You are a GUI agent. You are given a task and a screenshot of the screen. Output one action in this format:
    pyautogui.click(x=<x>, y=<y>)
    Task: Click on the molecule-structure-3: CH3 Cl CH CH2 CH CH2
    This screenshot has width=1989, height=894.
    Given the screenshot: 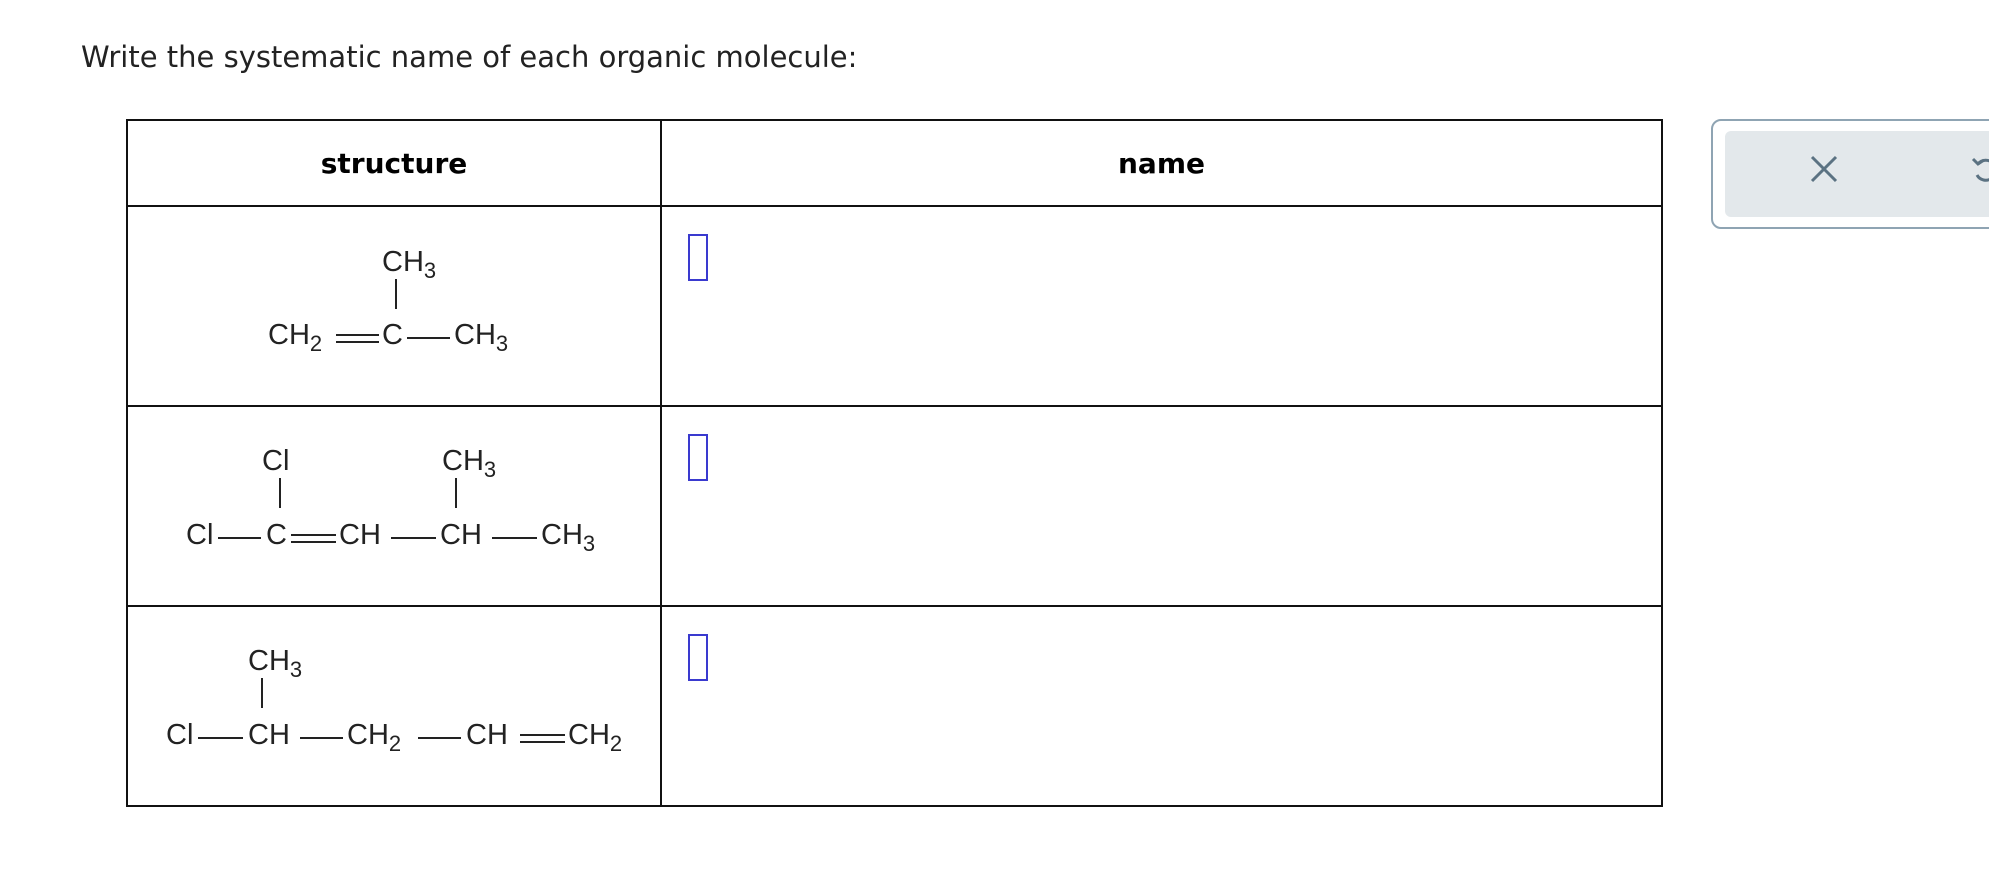 What is the action you would take?
    pyautogui.click(x=394, y=700)
    